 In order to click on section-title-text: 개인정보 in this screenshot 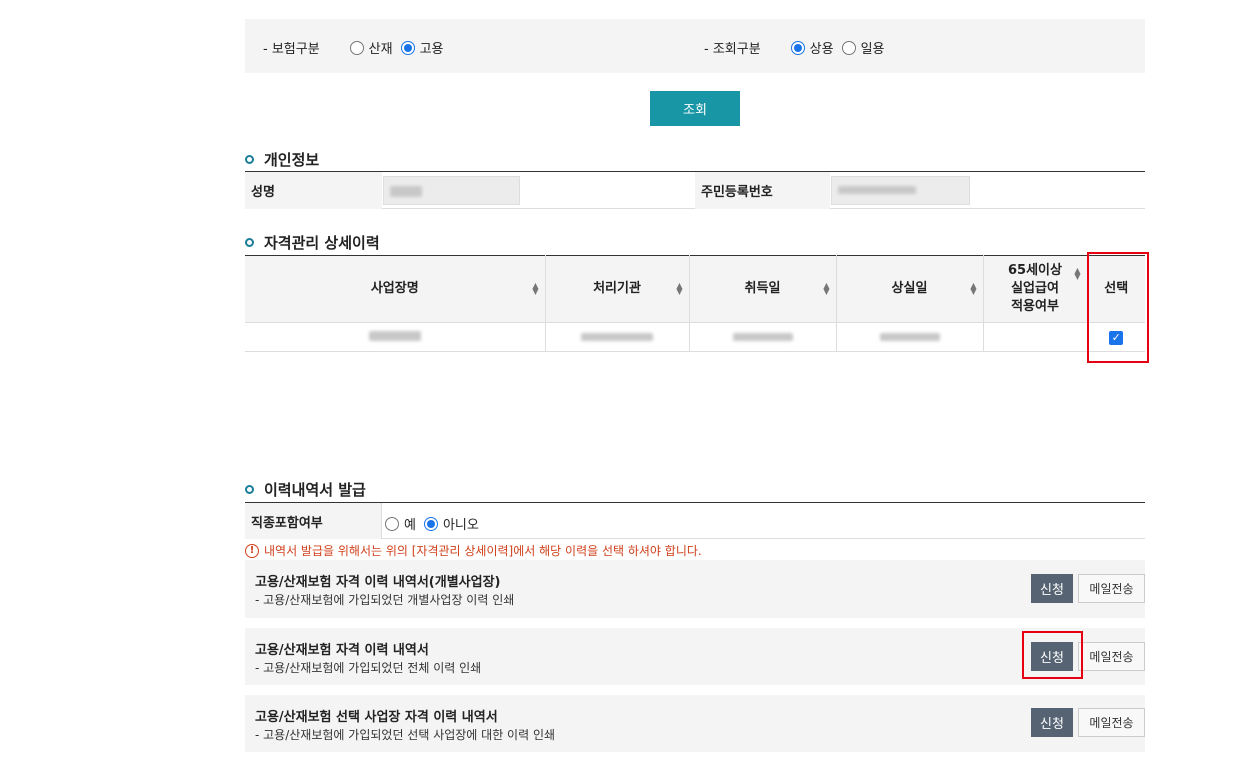, I will do `click(292, 160)`.